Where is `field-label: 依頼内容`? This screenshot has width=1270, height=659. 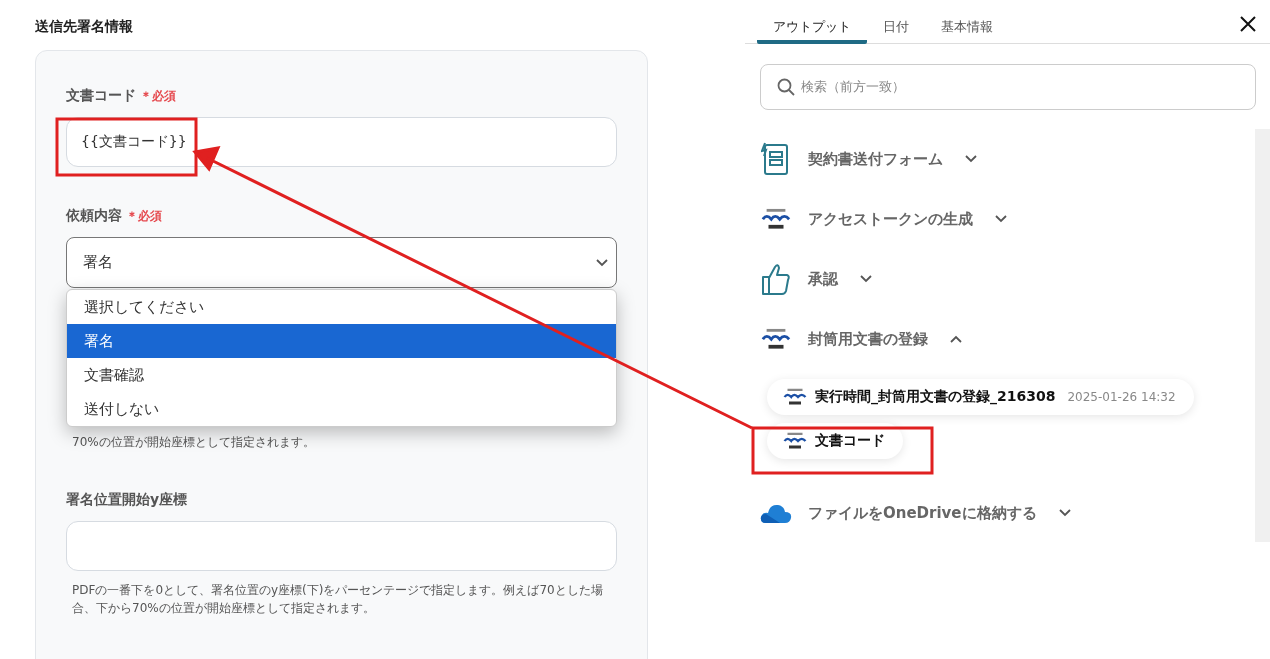
field-label: 依頼内容 is located at coordinates (94, 216).